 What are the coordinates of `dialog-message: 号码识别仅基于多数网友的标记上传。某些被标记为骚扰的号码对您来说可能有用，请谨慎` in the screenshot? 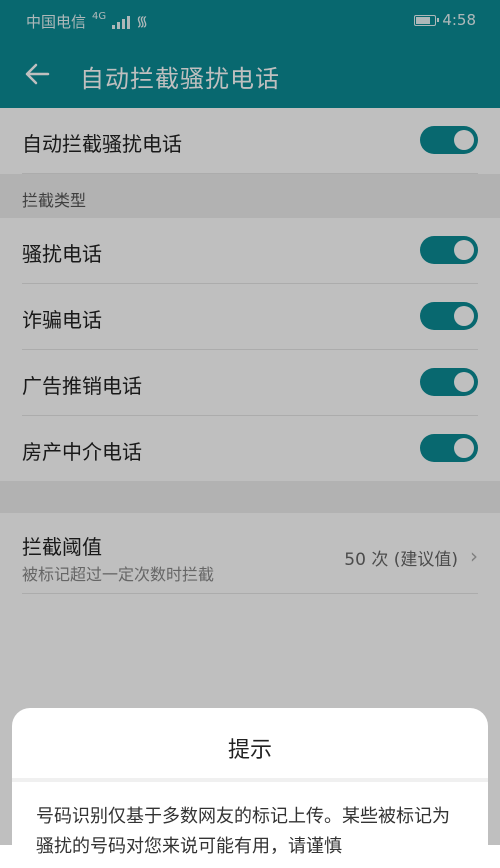 It's located at (243, 831).